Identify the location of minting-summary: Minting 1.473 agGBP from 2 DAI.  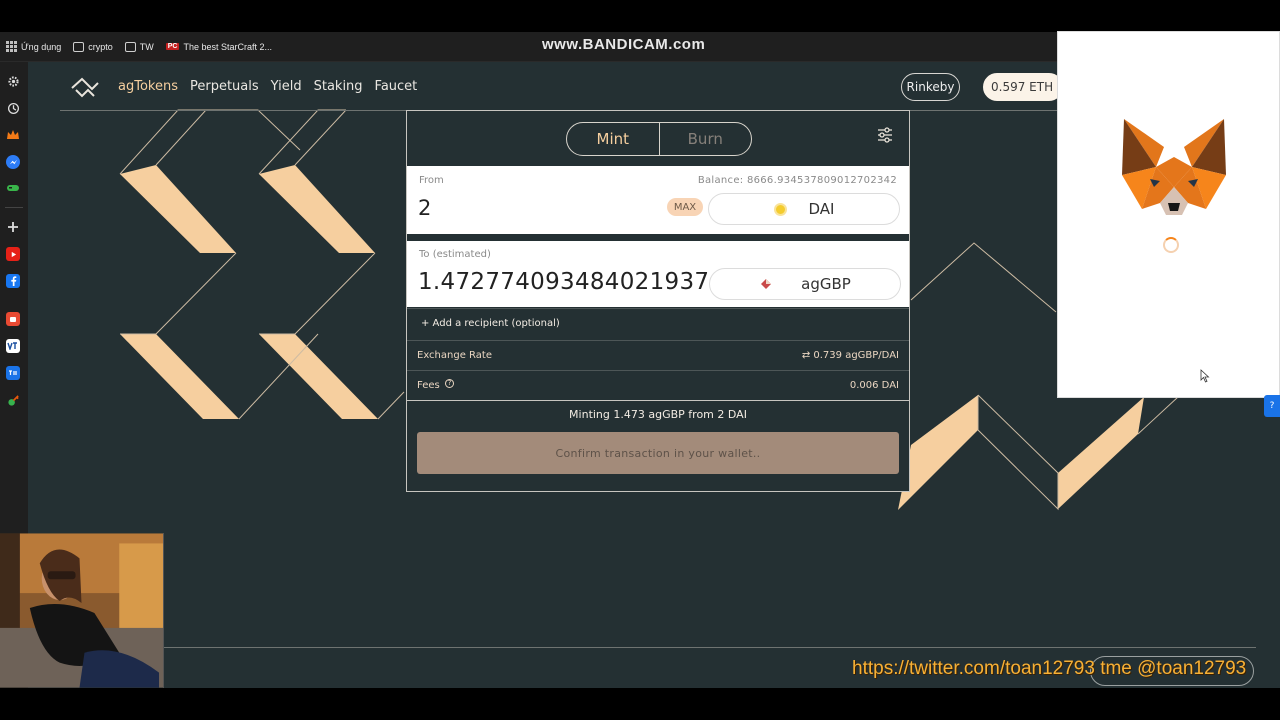
(658, 414).